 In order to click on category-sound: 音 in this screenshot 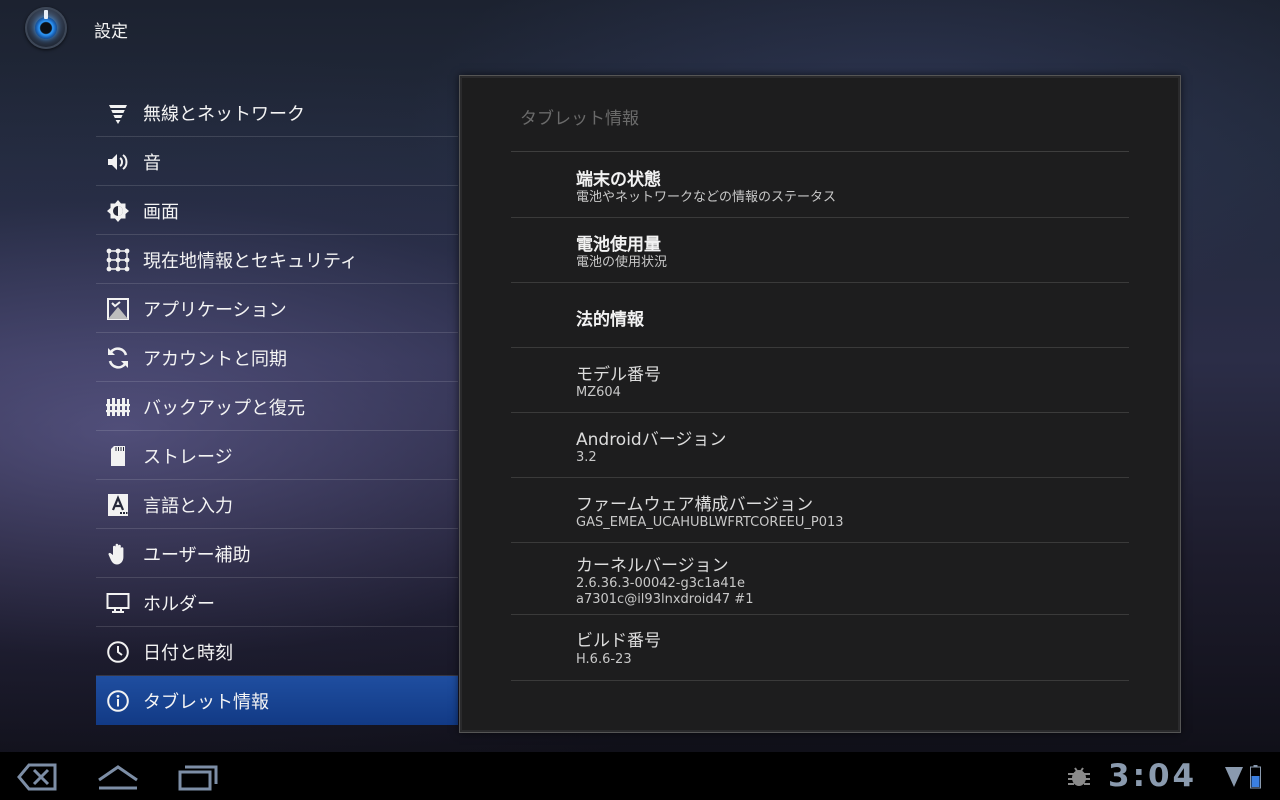, I will do `click(277, 161)`.